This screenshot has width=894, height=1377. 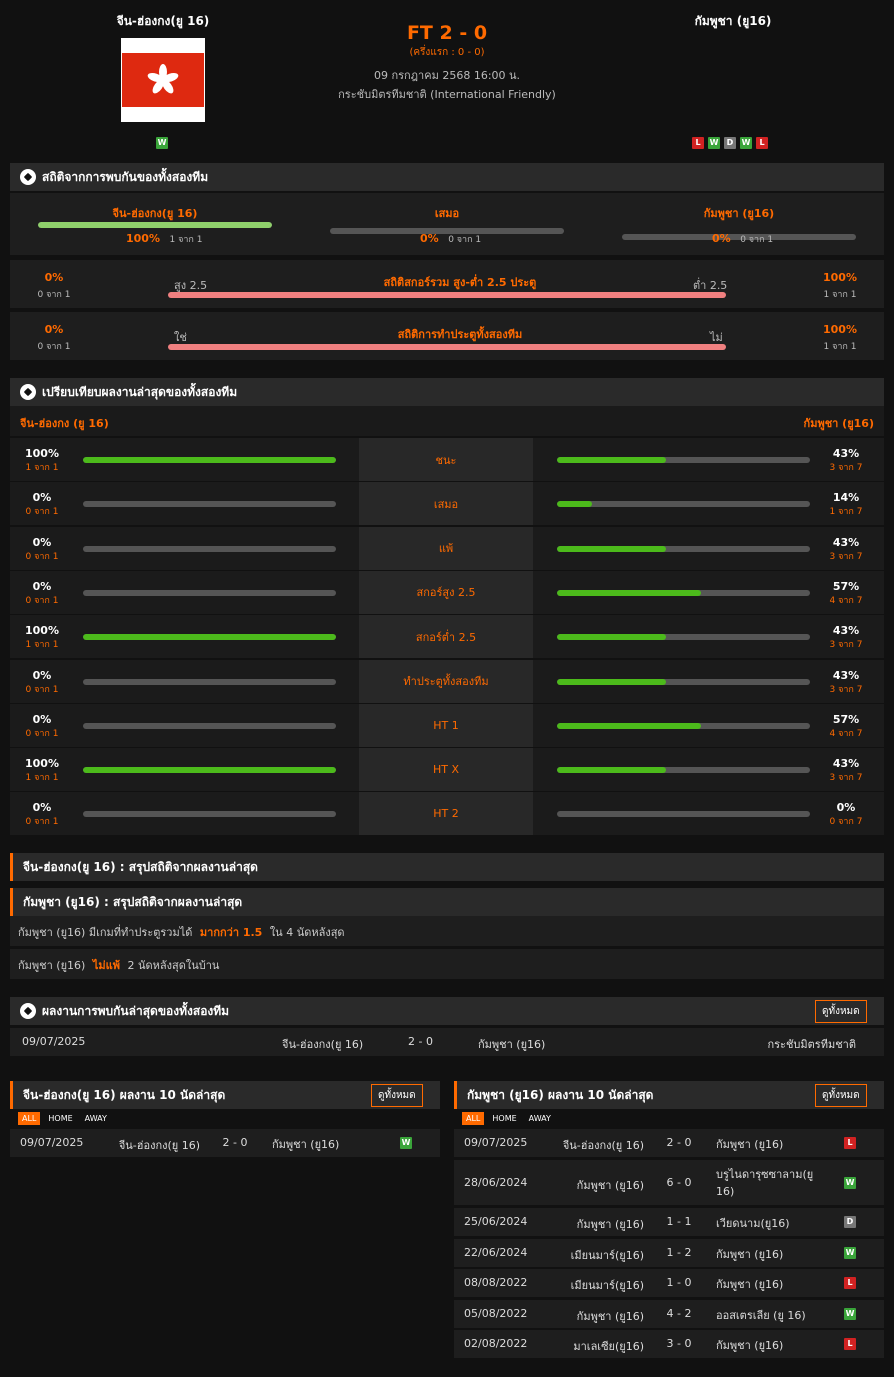 I want to click on home-form-badges: W, so click(x=164, y=142).